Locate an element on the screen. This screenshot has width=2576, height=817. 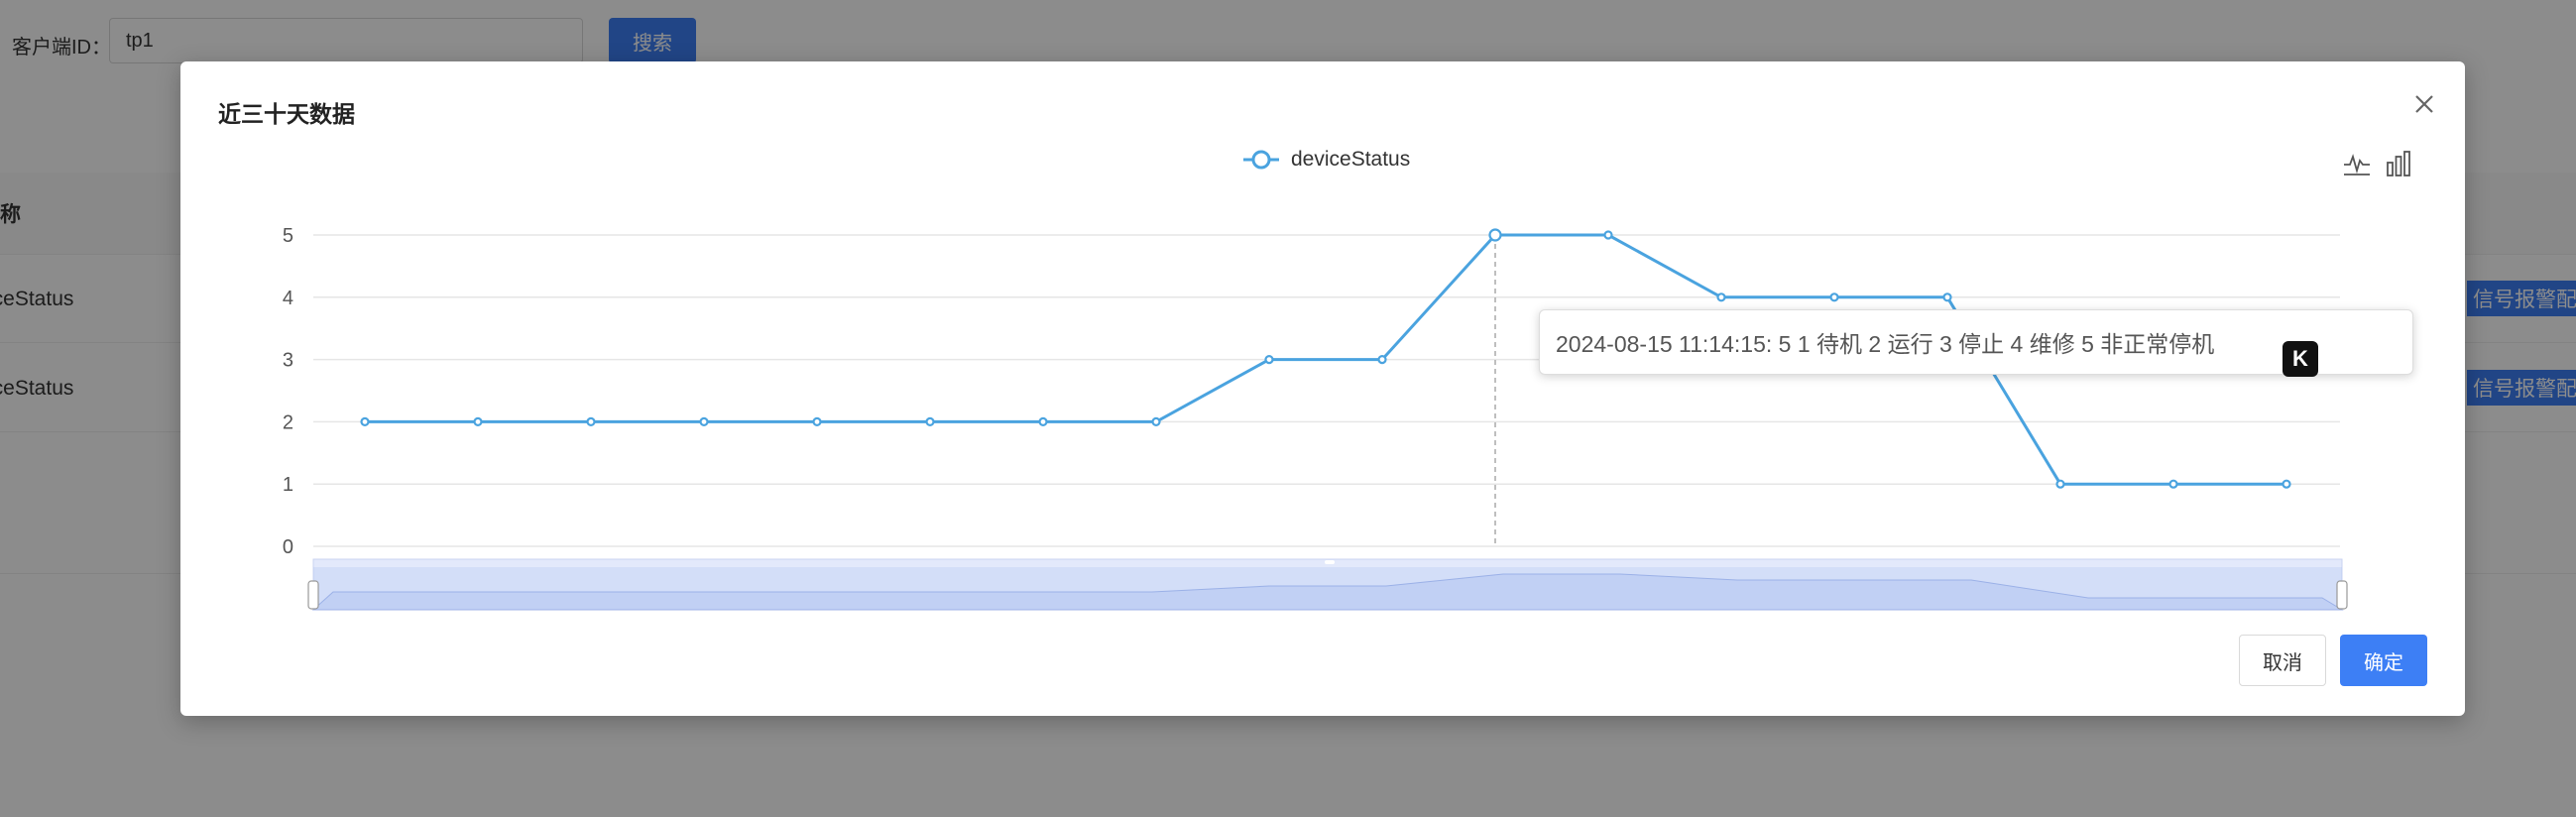
datazoom-selection is located at coordinates (1327, 588).